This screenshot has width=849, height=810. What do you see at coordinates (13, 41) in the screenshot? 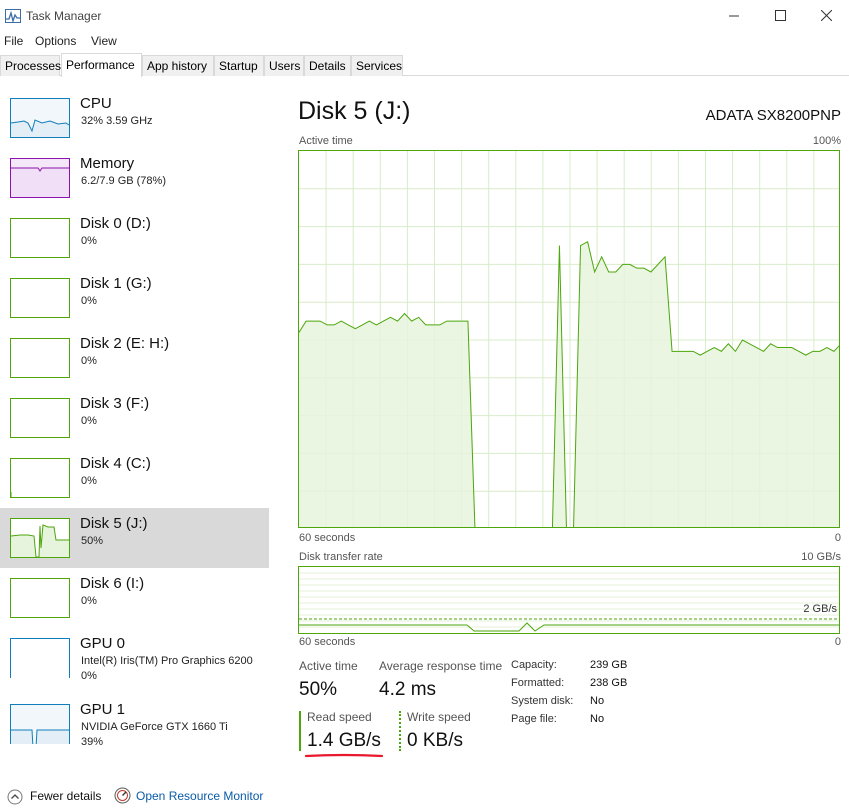
I see `menu-file: File` at bounding box center [13, 41].